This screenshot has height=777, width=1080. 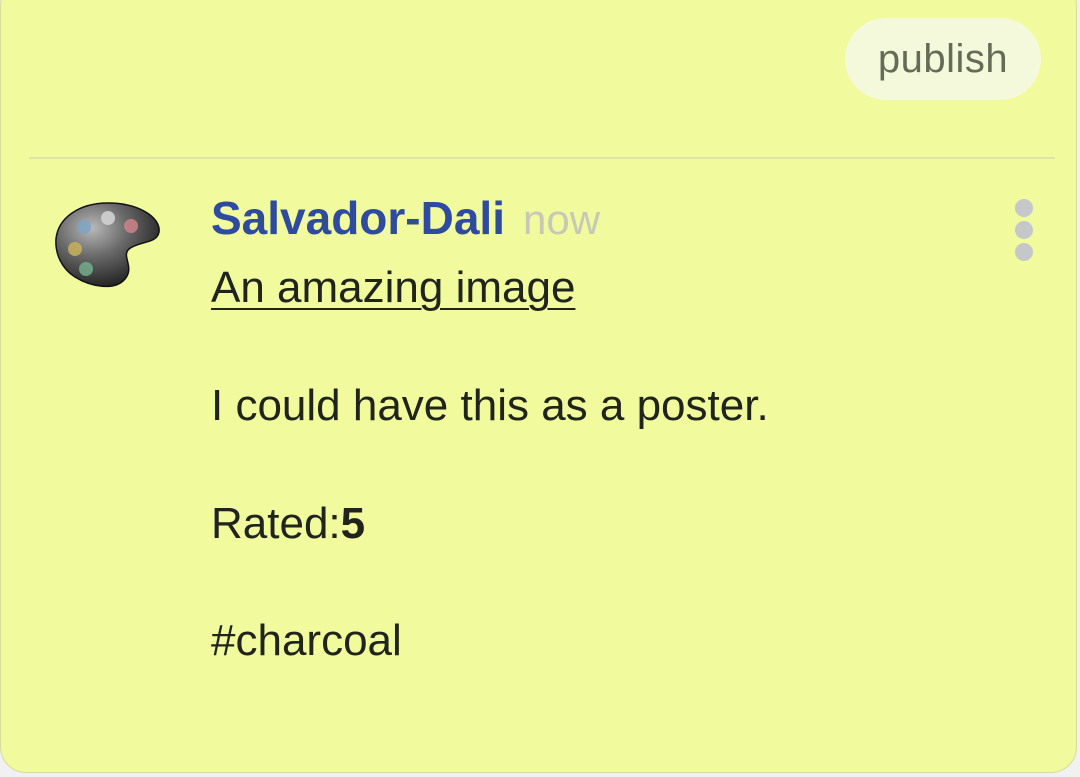 I want to click on publish-button: publish, so click(x=943, y=59).